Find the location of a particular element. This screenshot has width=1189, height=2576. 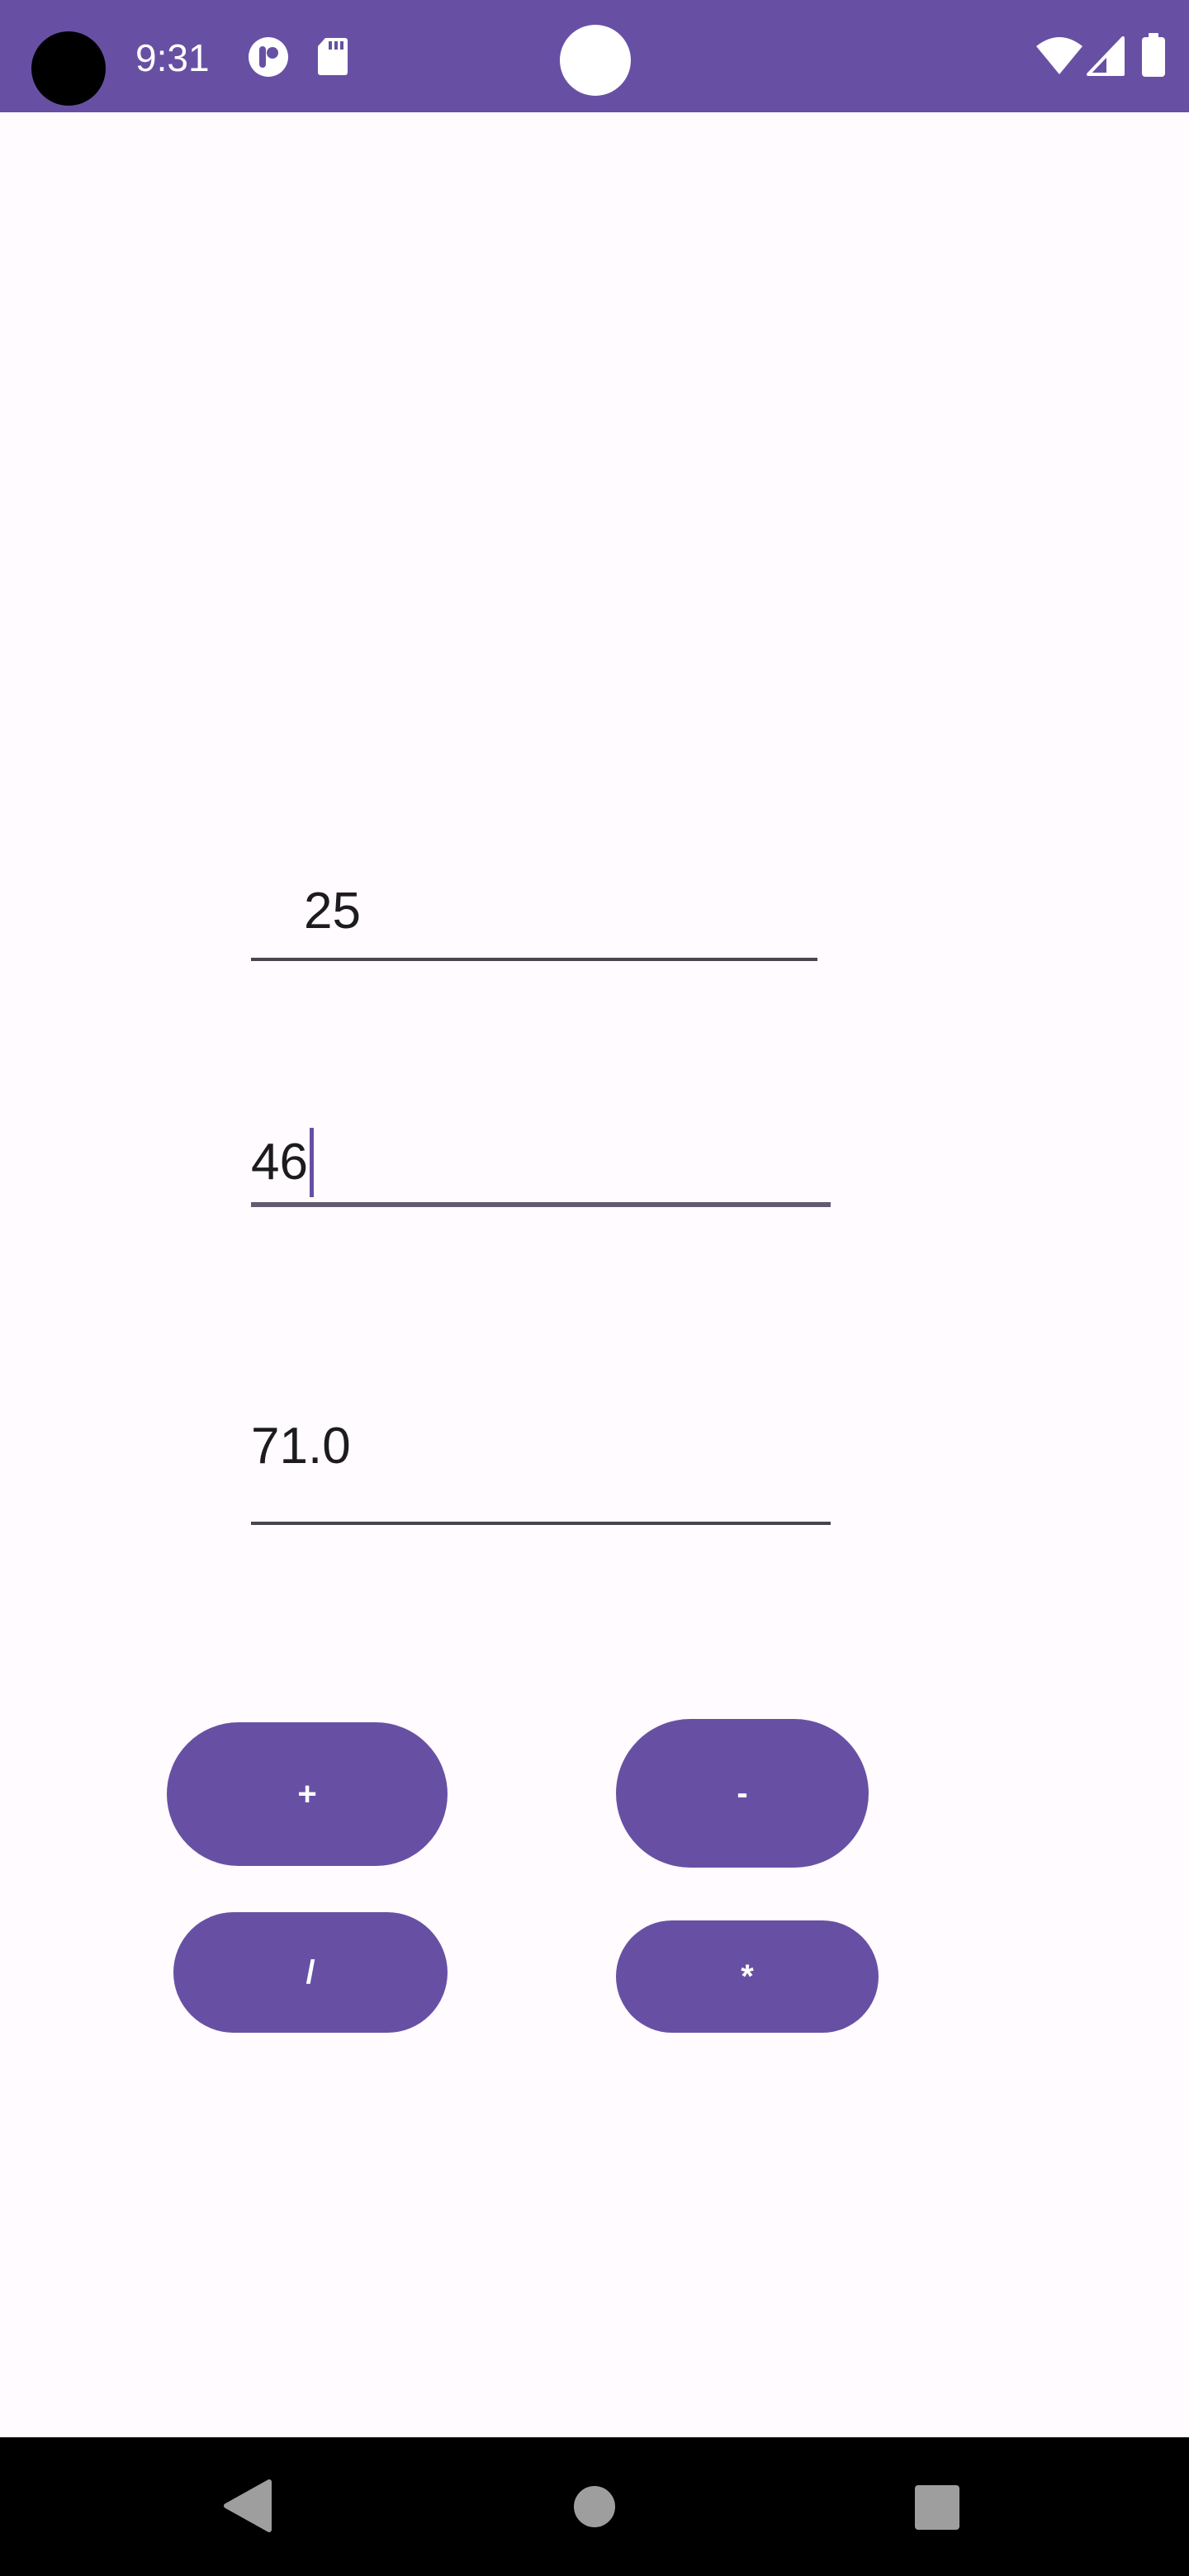

result-value: 71.0 is located at coordinates (301, 1446).